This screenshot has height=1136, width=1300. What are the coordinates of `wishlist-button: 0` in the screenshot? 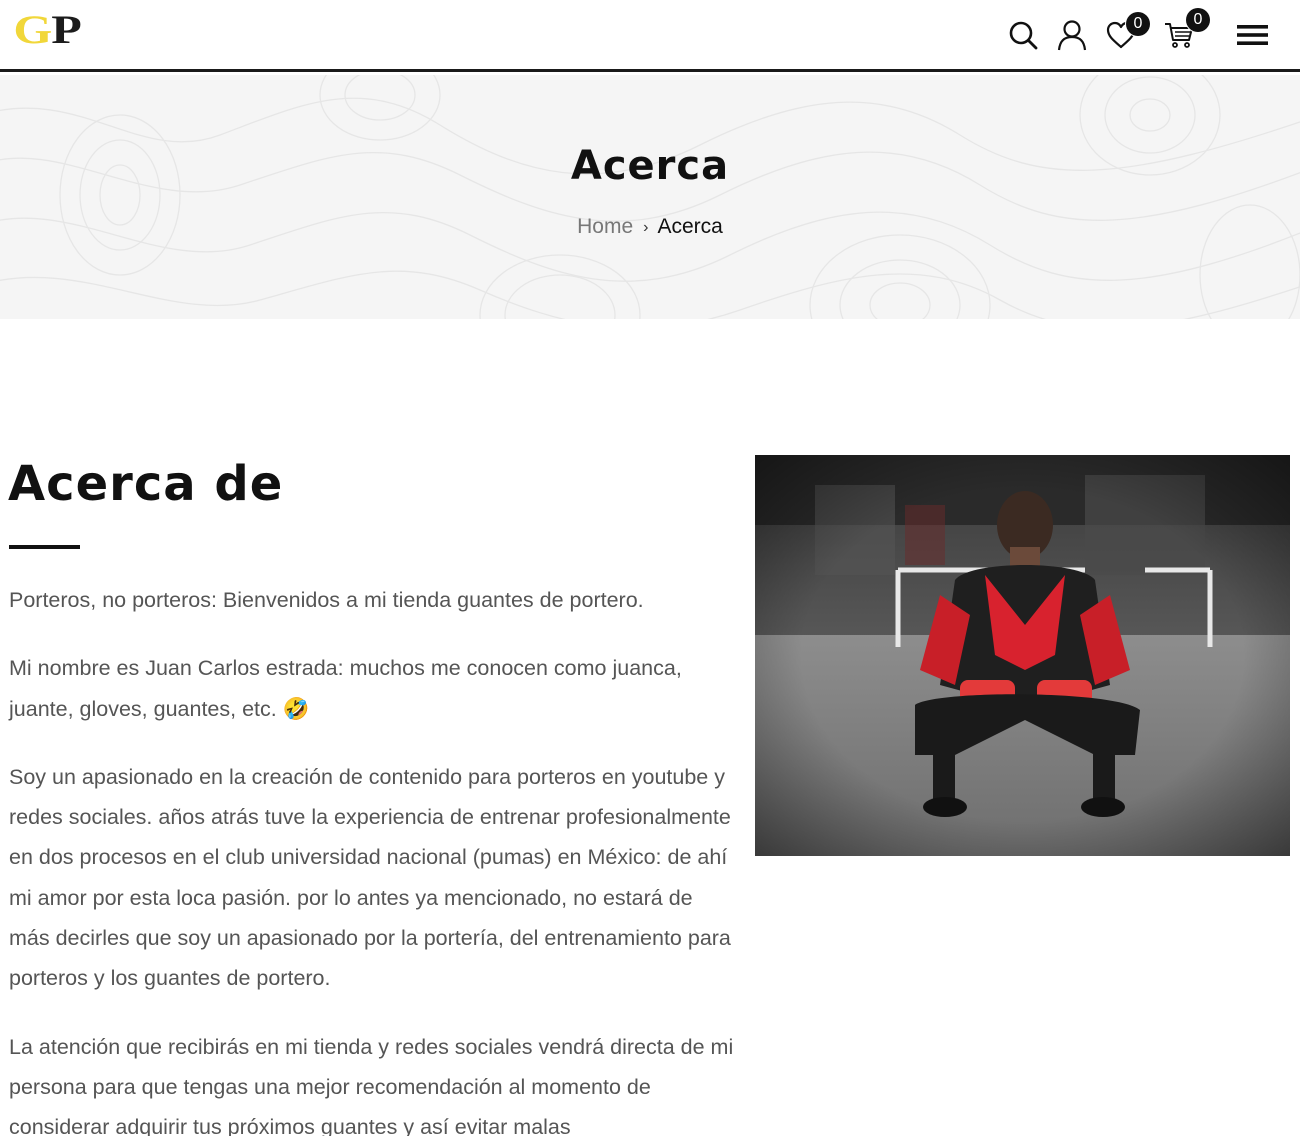 It's located at (1127, 32).